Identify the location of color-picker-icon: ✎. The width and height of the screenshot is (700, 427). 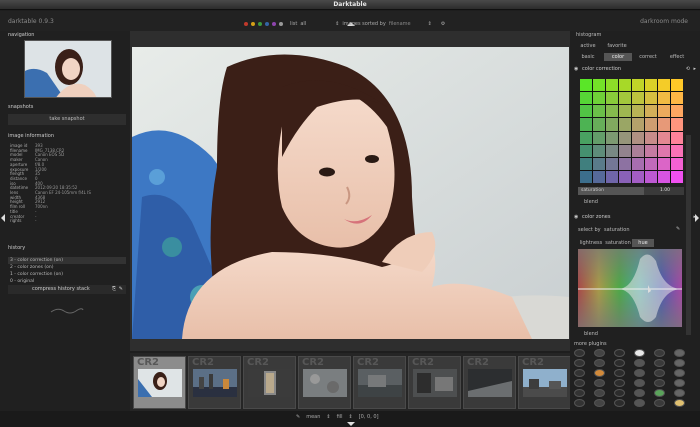
(298, 417).